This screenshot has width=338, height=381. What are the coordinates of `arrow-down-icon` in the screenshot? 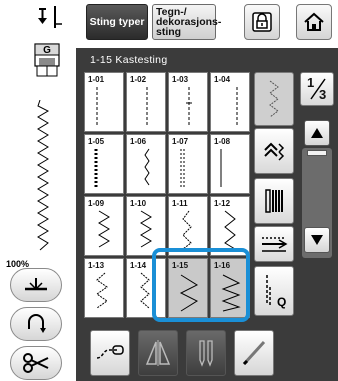 It's located at (317, 240).